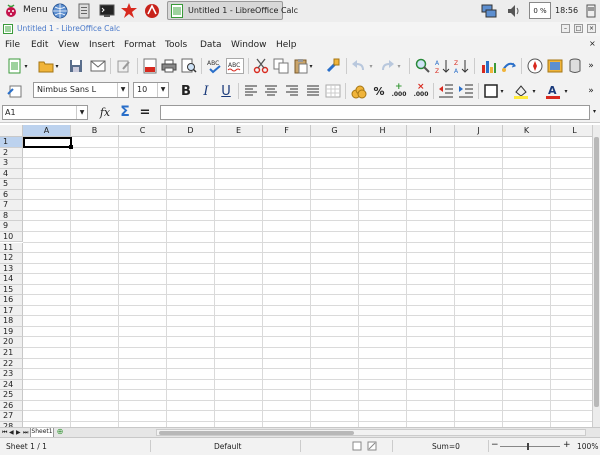 Image resolution: width=600 pixels, height=455 pixels. What do you see at coordinates (375, 112) in the screenshot?
I see `formula-input` at bounding box center [375, 112].